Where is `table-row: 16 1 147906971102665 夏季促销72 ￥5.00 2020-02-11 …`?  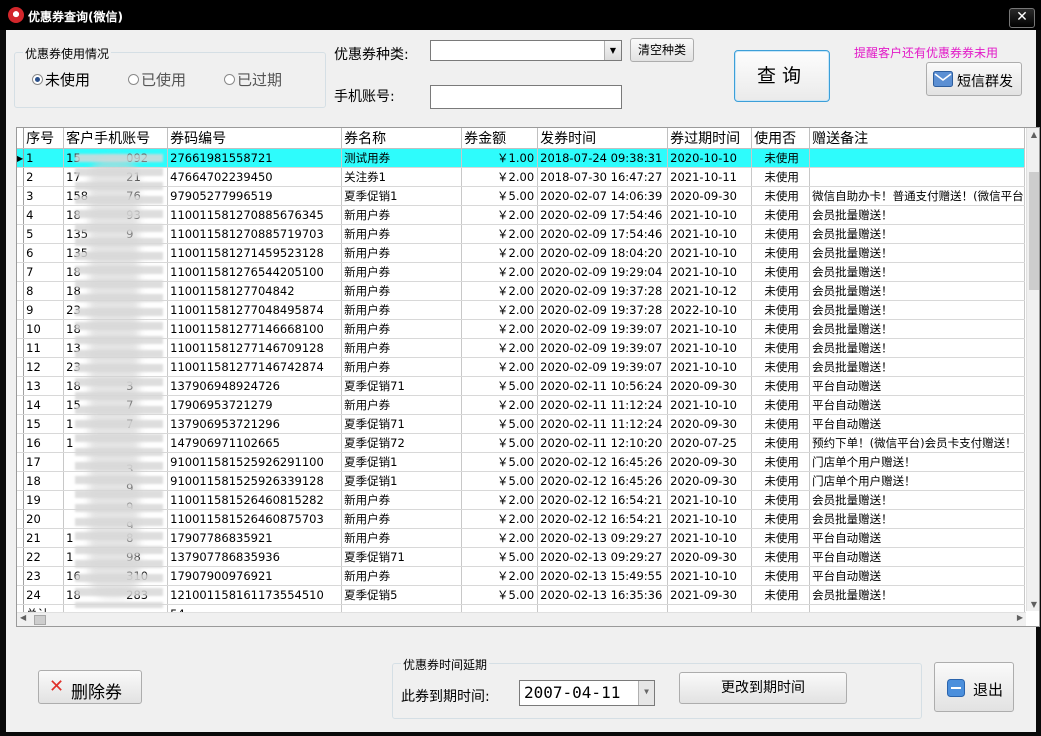
table-row: 16 1 147906971102665 夏季促销72 ￥5.00 2020-02-11 … is located at coordinates (521, 443).